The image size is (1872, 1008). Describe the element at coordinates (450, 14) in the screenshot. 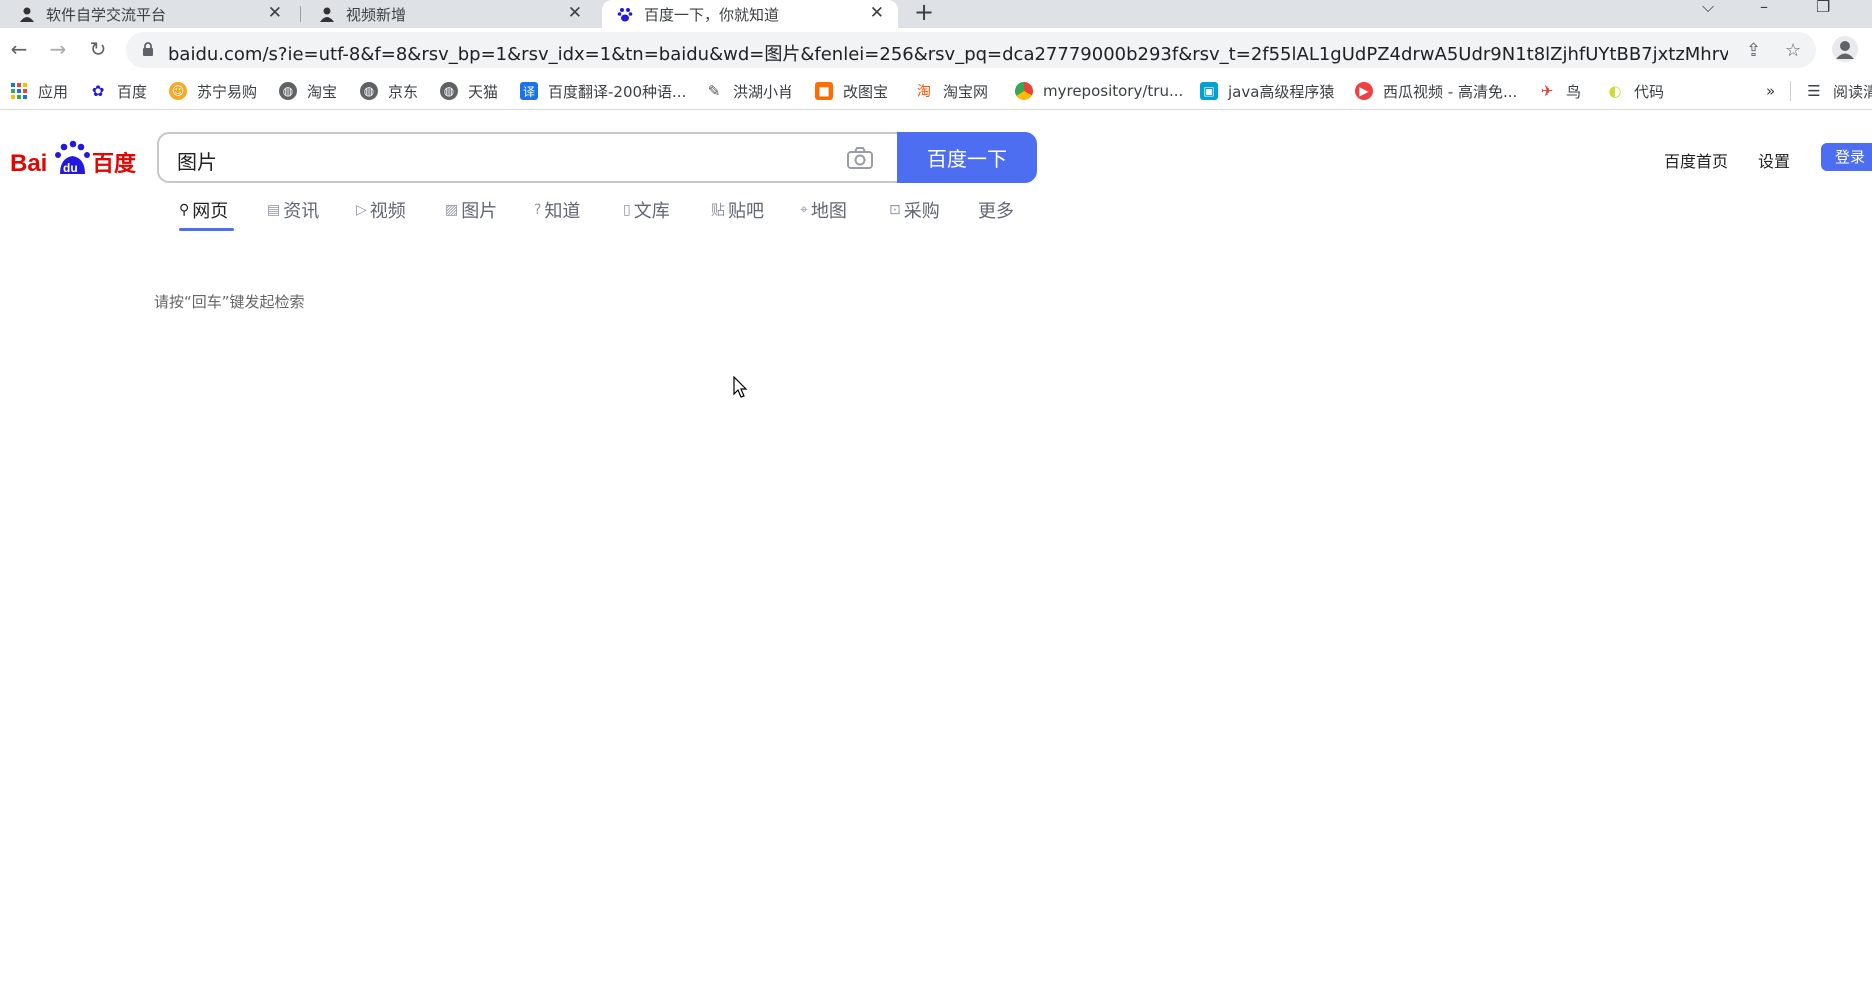

I see `tab-2: 视频新增 ✕` at that location.